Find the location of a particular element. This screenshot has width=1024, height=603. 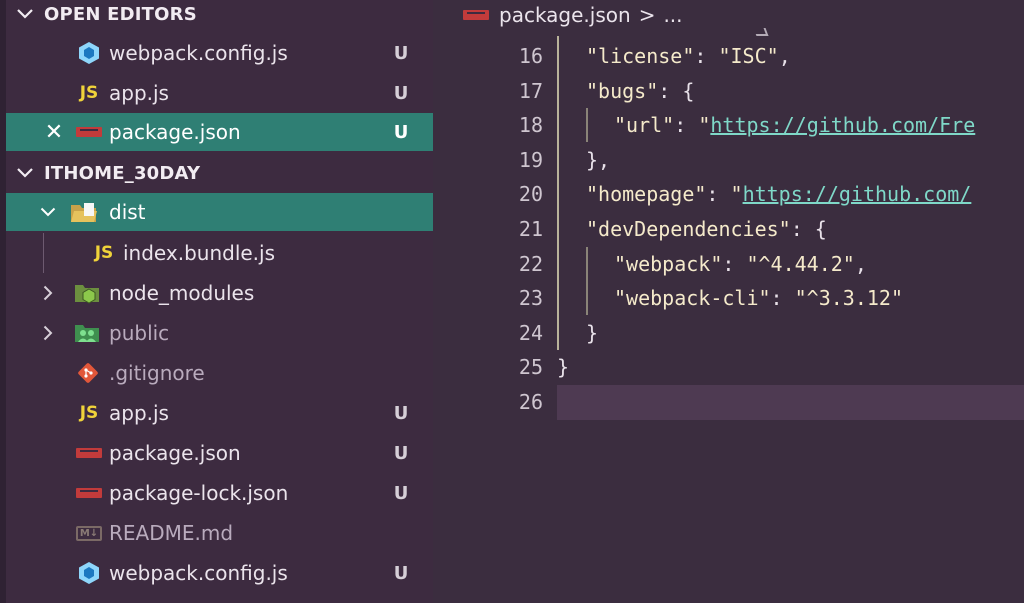

file-name: .gitignore is located at coordinates (157, 373).